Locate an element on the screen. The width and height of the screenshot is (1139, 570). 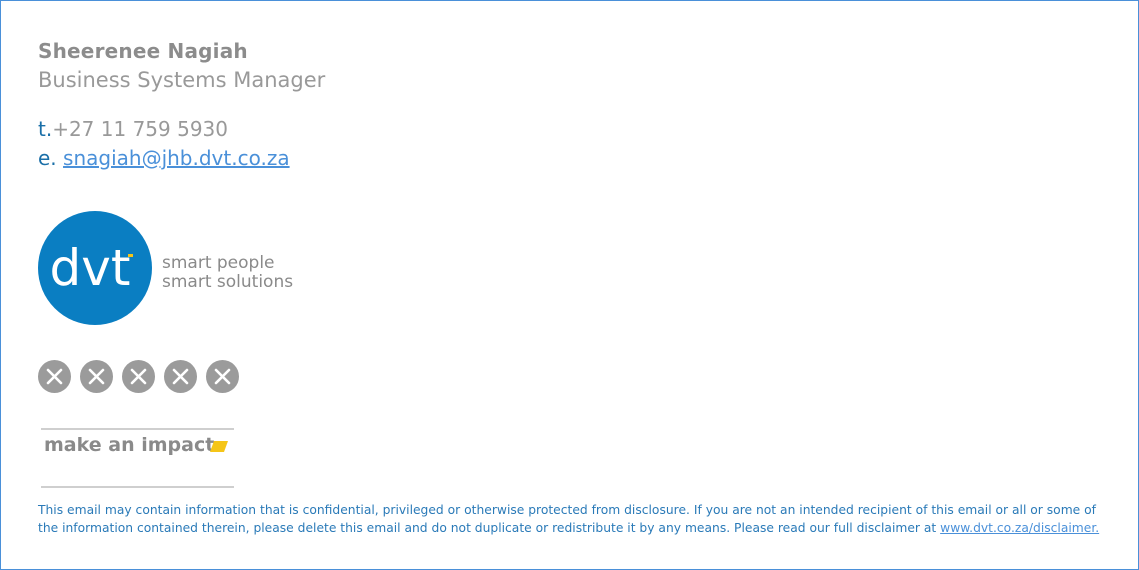
signature-email: e. snagiah@jhb.dvt.co.za is located at coordinates (164, 158).